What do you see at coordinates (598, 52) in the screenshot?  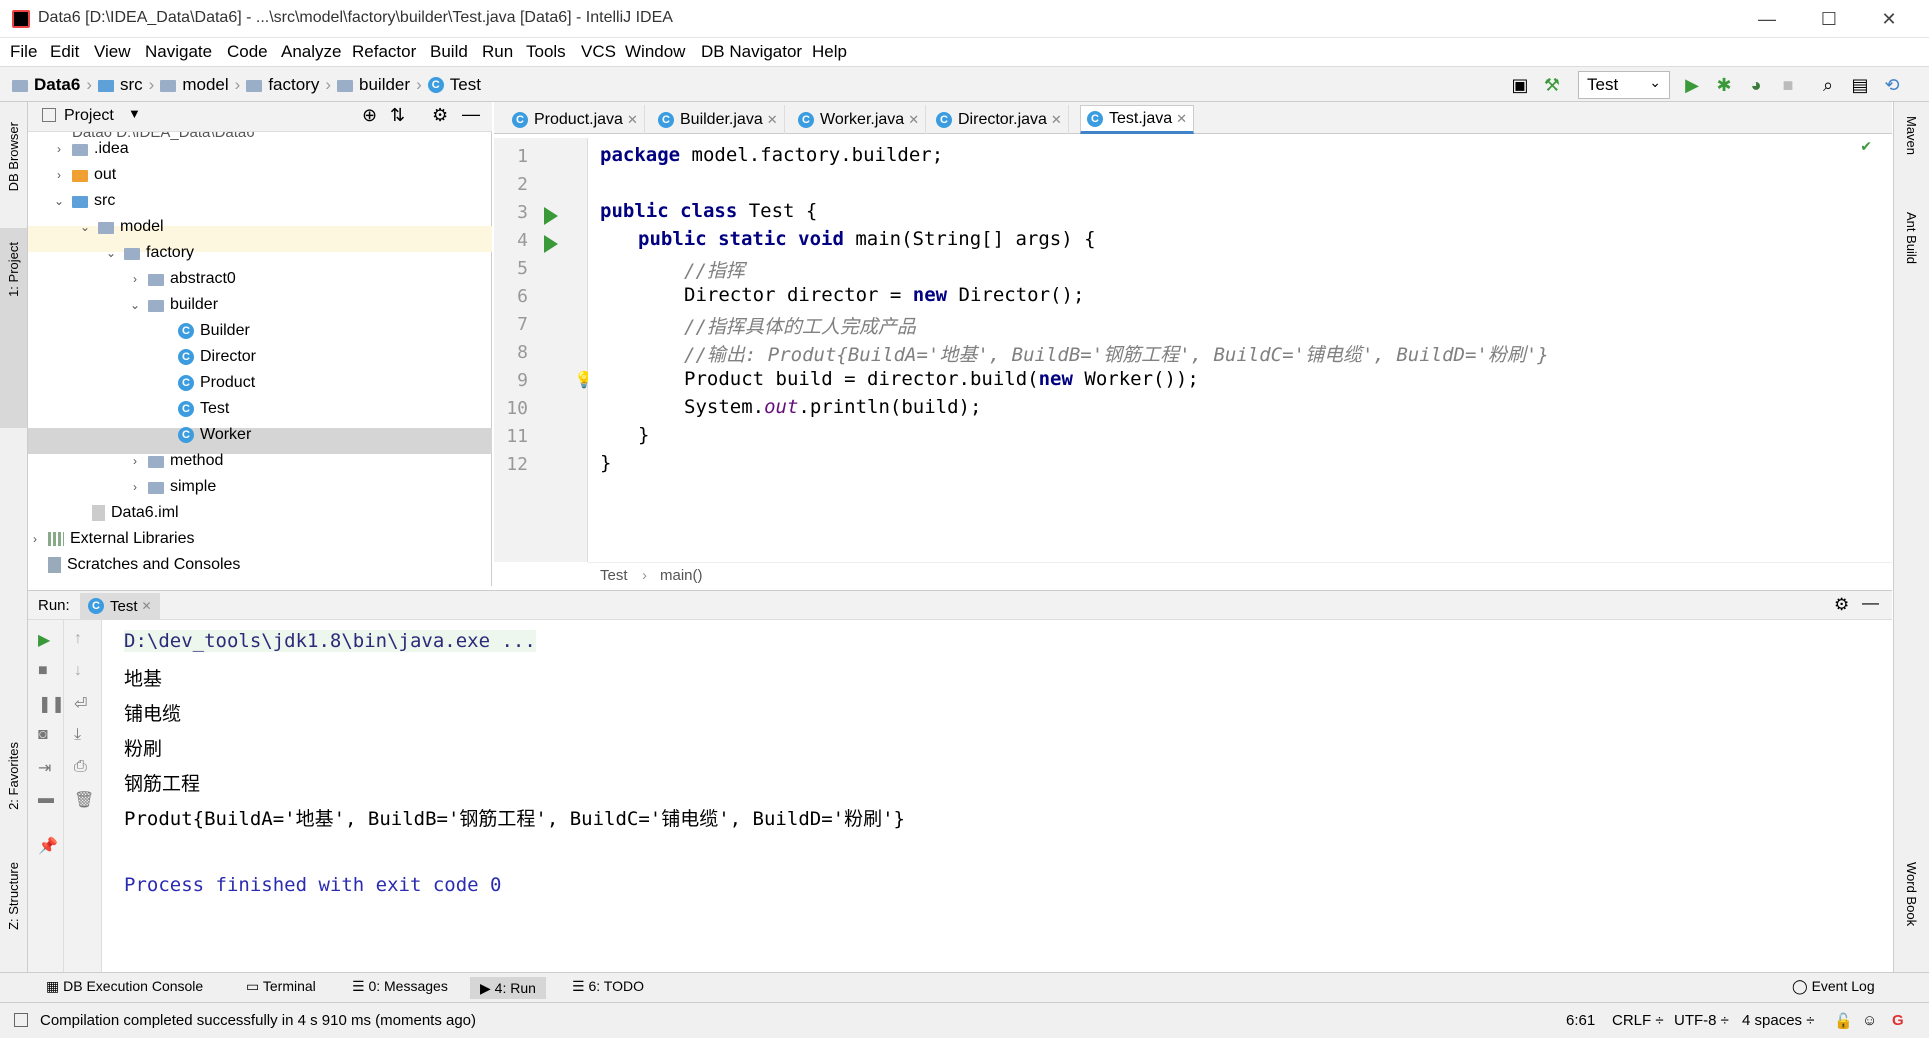 I see `menu-vcs: VCS` at bounding box center [598, 52].